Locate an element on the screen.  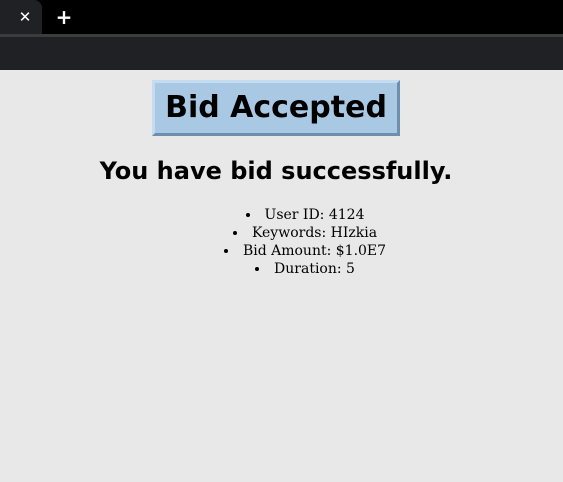
bid-accepted-badge: Bid Accepted is located at coordinates (276, 108).